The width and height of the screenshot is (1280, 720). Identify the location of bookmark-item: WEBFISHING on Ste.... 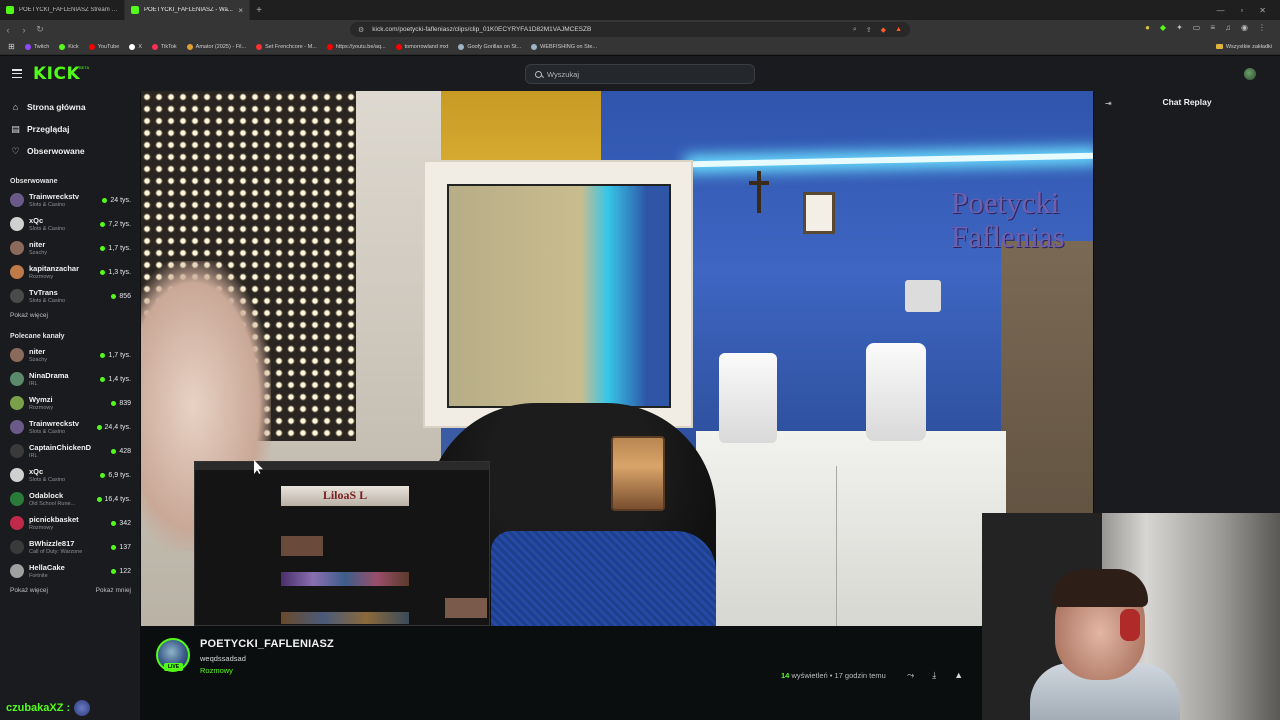
(564, 46).